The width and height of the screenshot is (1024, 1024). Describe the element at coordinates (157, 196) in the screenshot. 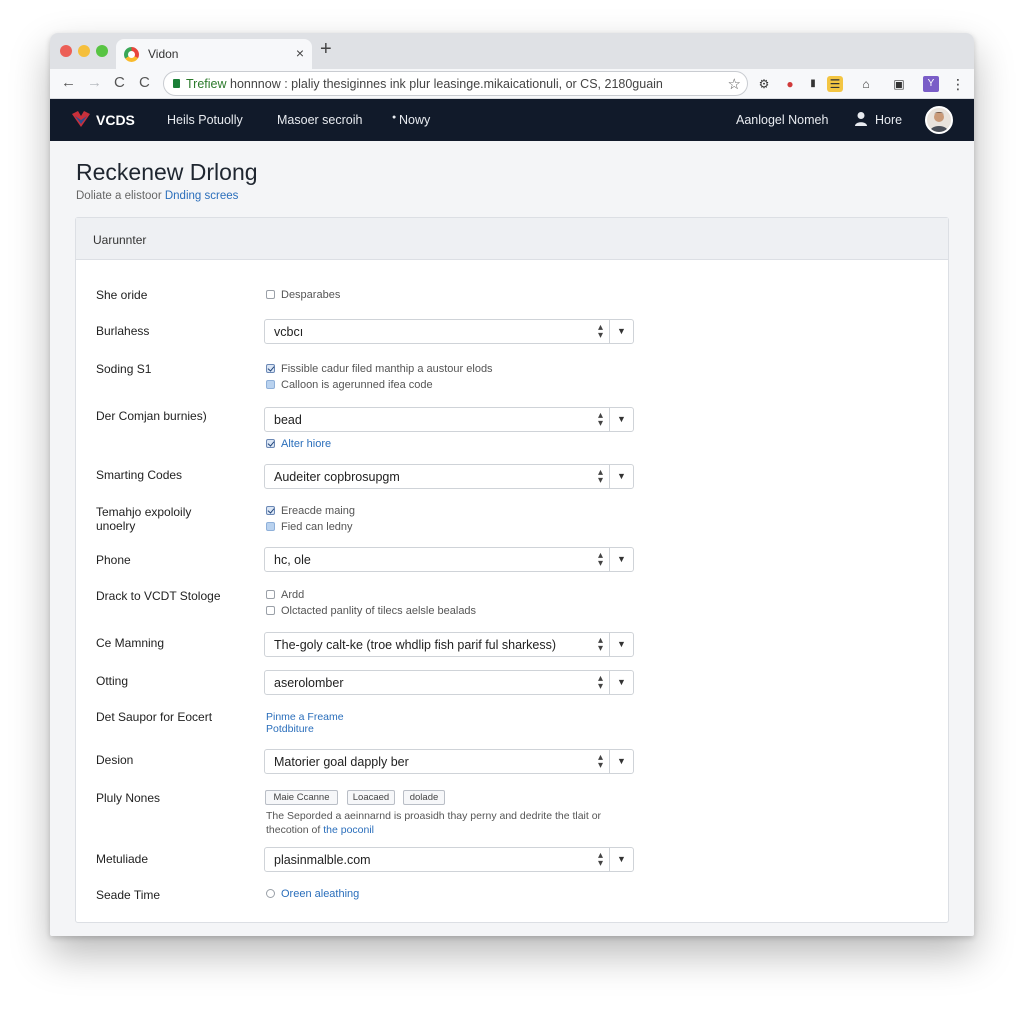

I see `page-subtitle: Doliate a elistoor Dnding screes` at that location.